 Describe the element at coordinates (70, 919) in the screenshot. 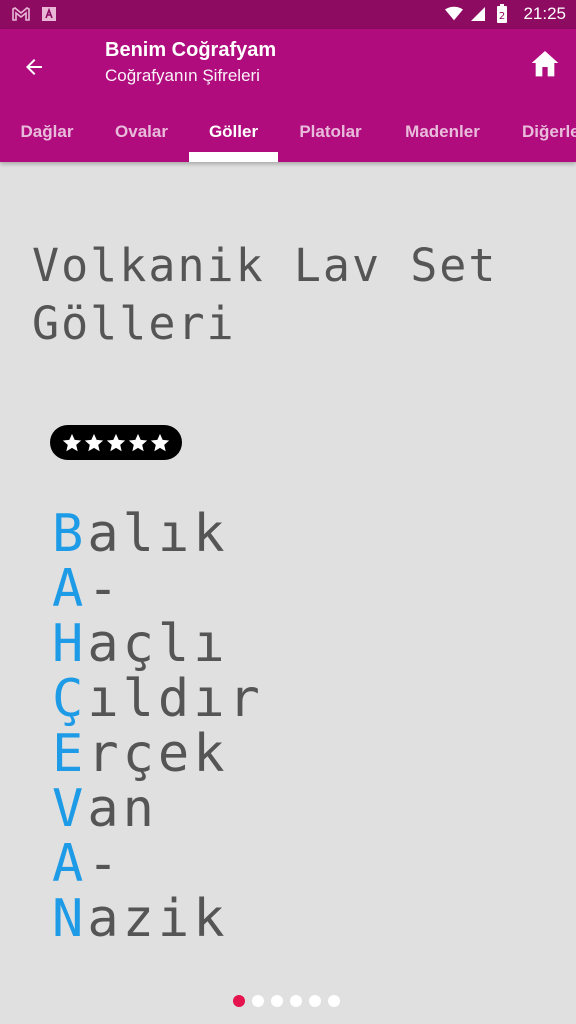

I see `acrostic-initial: N` at that location.